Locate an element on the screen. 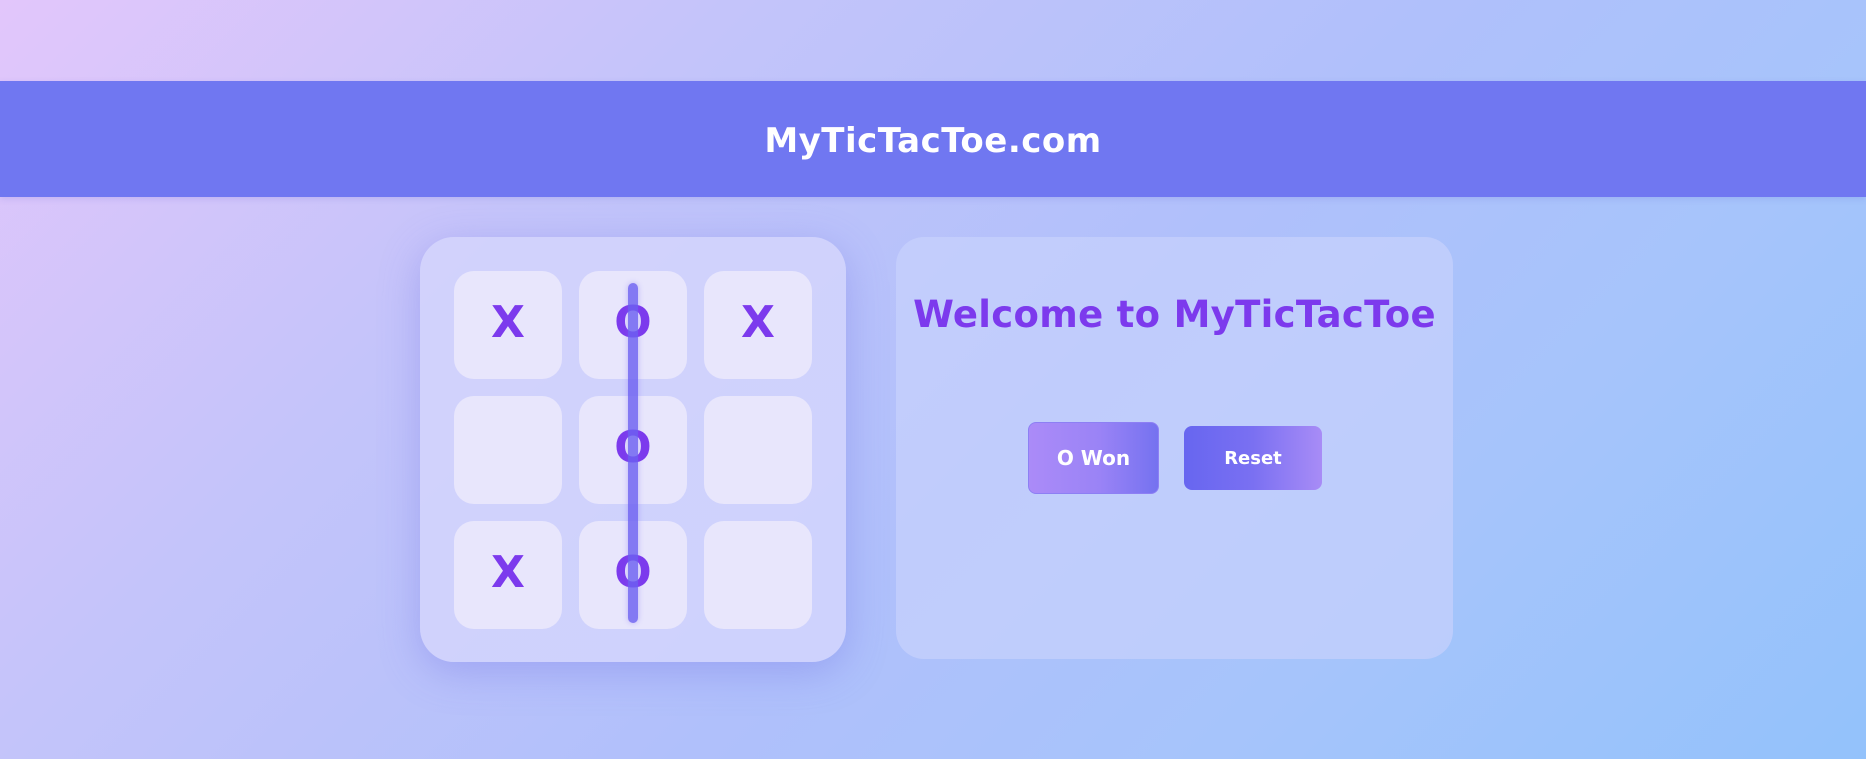  board-cell-7: X is located at coordinates (508, 575).